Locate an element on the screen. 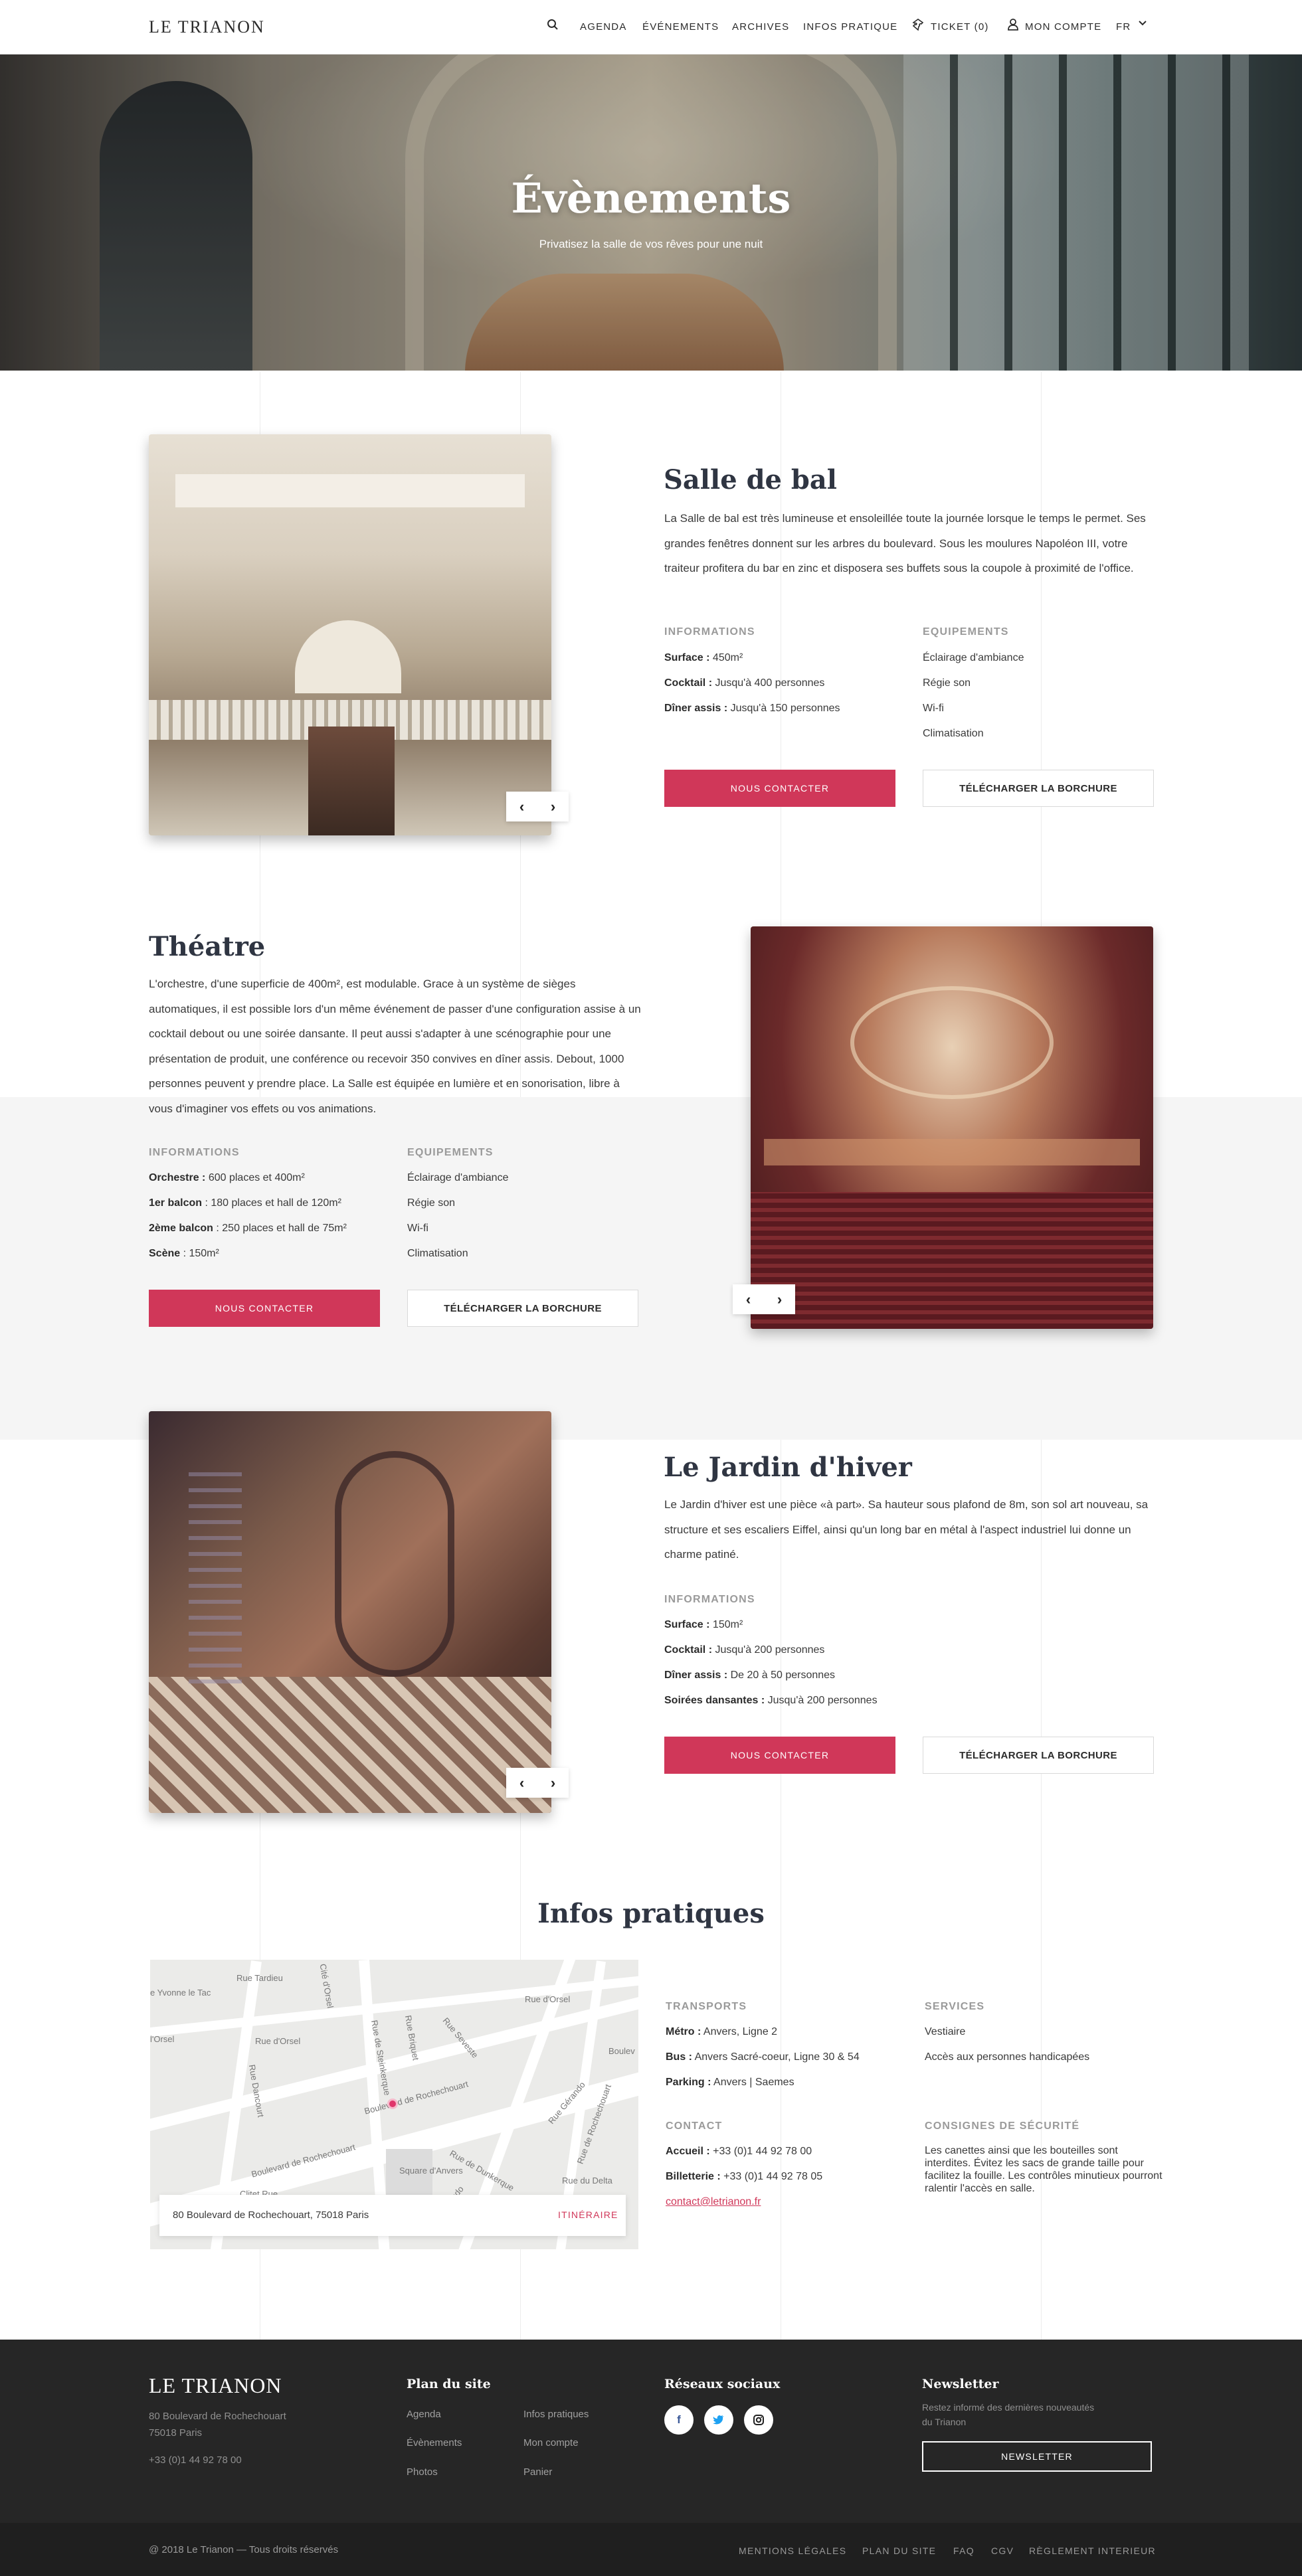 The width and height of the screenshot is (1302, 2576). balcony is located at coordinates (952, 1152).